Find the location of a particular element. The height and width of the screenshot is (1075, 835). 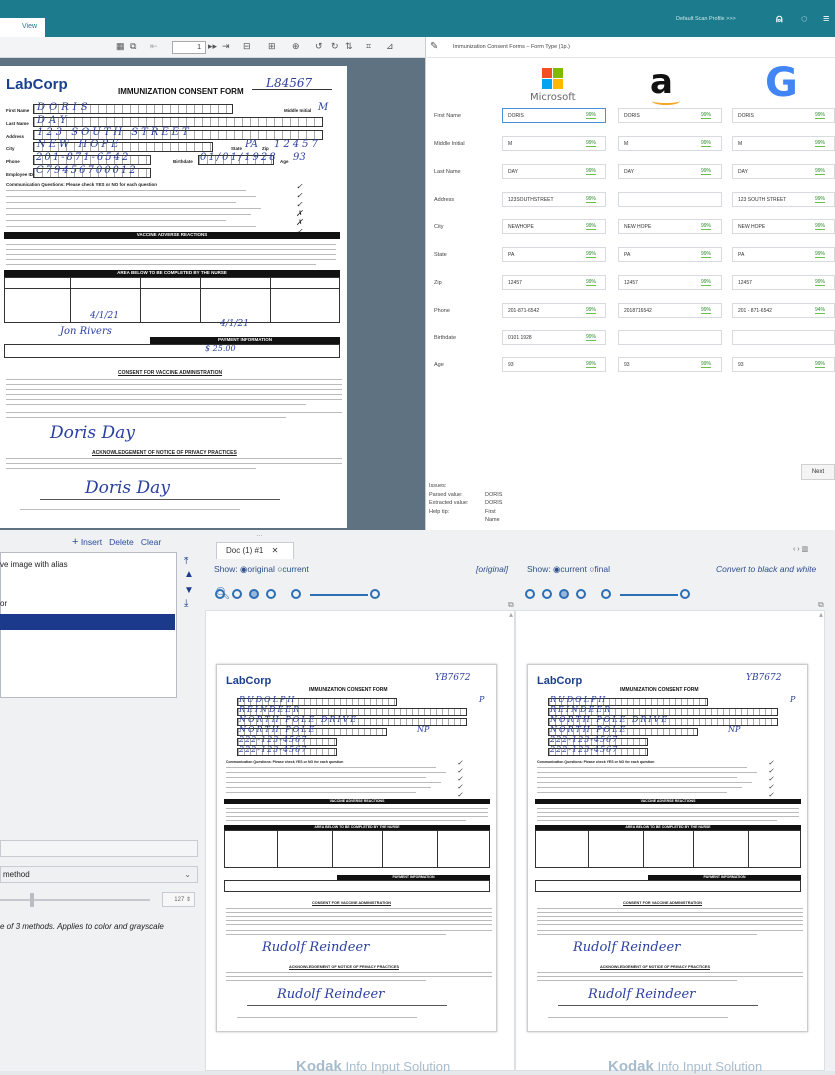

delete-button: Delete is located at coordinates (121, 542).